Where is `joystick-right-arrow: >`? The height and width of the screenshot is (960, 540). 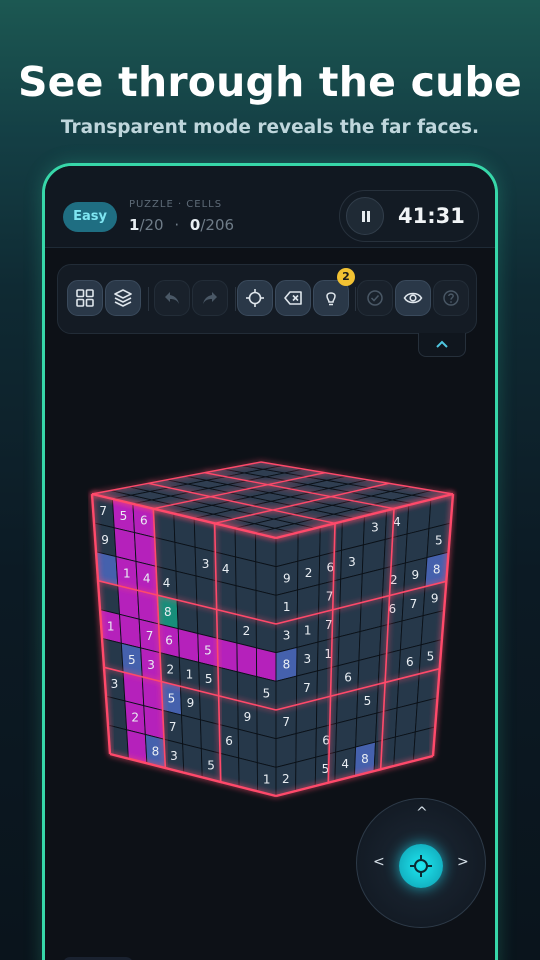
joystick-right-arrow: > is located at coordinates (463, 862).